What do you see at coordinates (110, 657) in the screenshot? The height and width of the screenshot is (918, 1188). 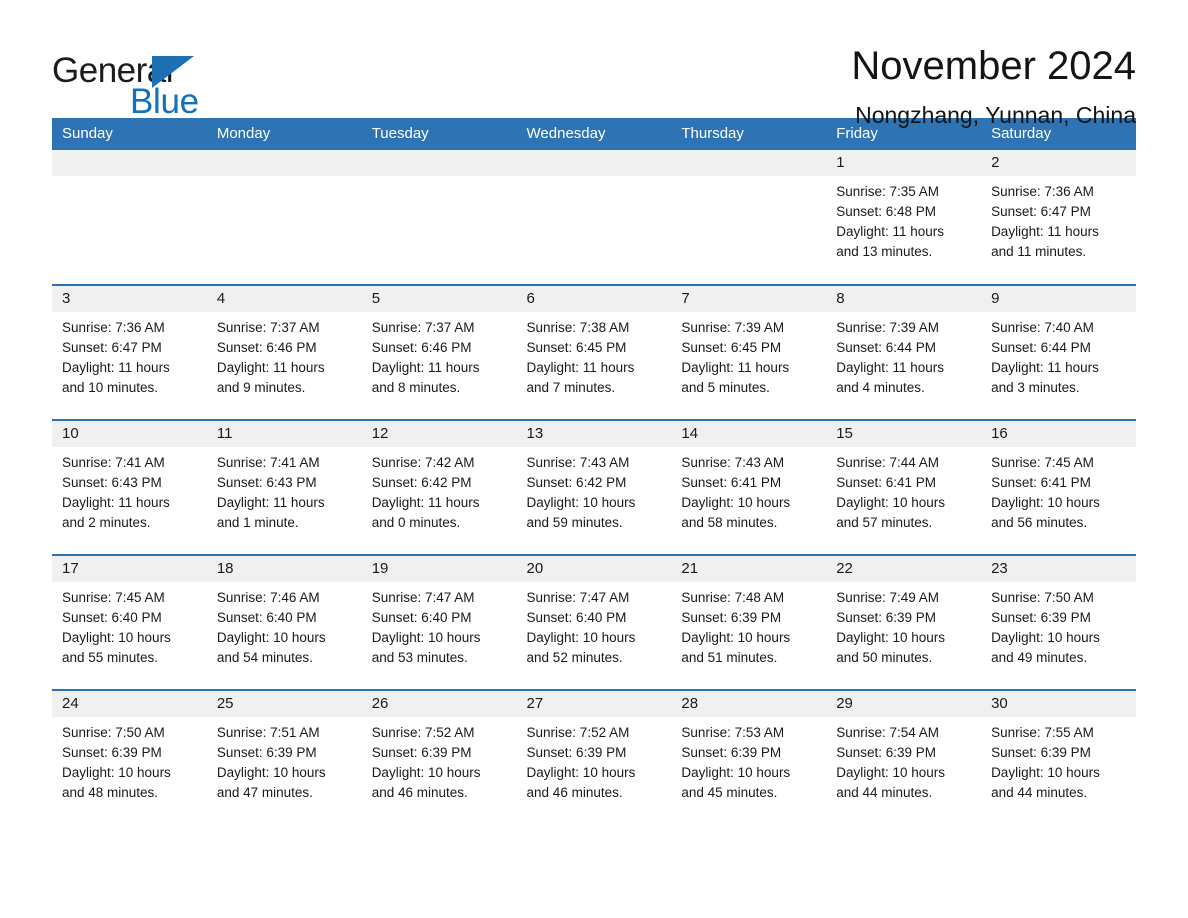 I see `daylight-text-line2: and 55 minutes.` at bounding box center [110, 657].